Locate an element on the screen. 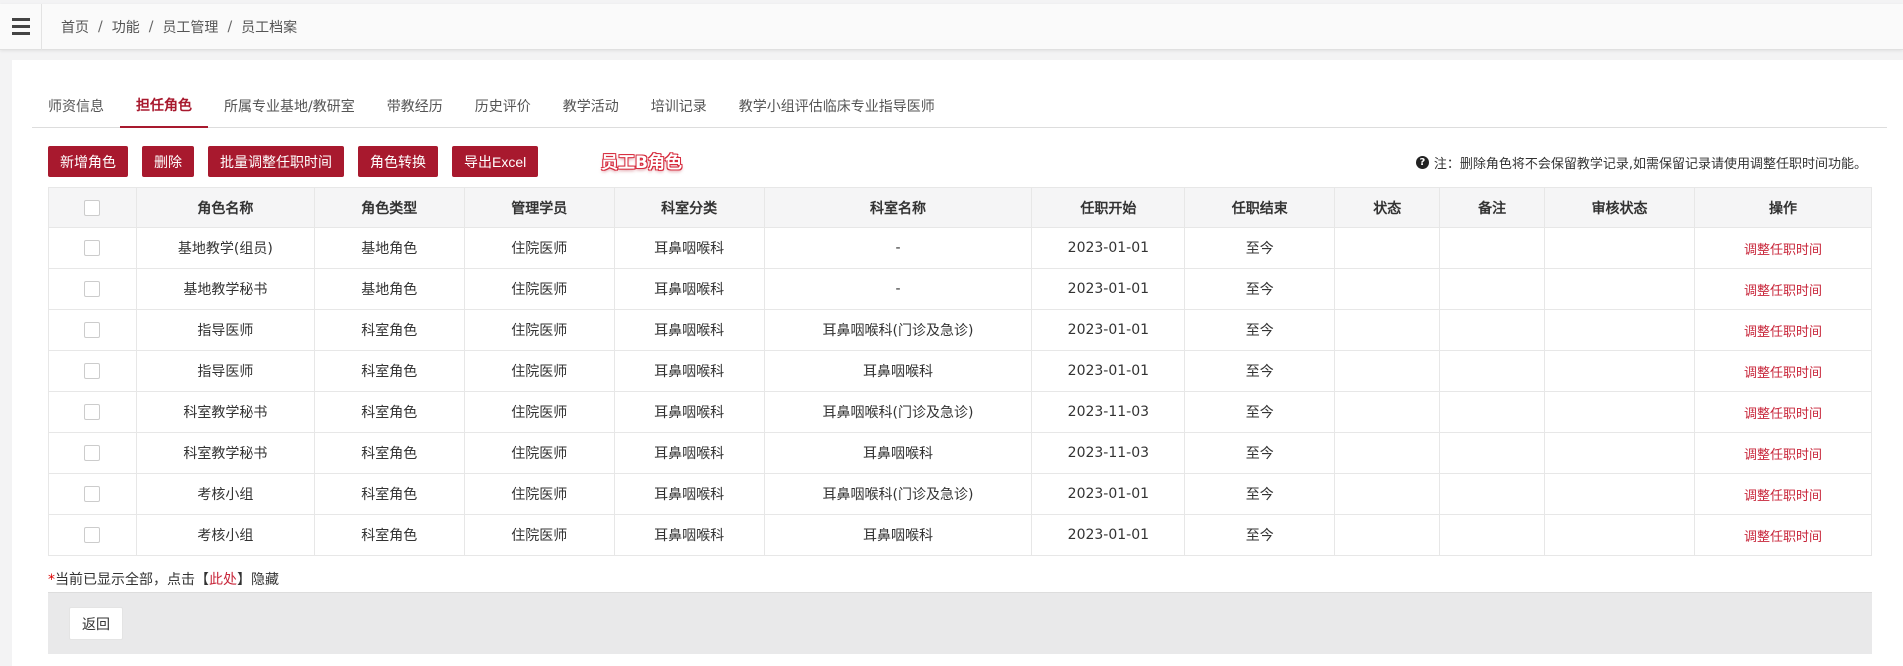 This screenshot has width=1903, height=666. tab-teacher-info: 师资信息 is located at coordinates (76, 106).